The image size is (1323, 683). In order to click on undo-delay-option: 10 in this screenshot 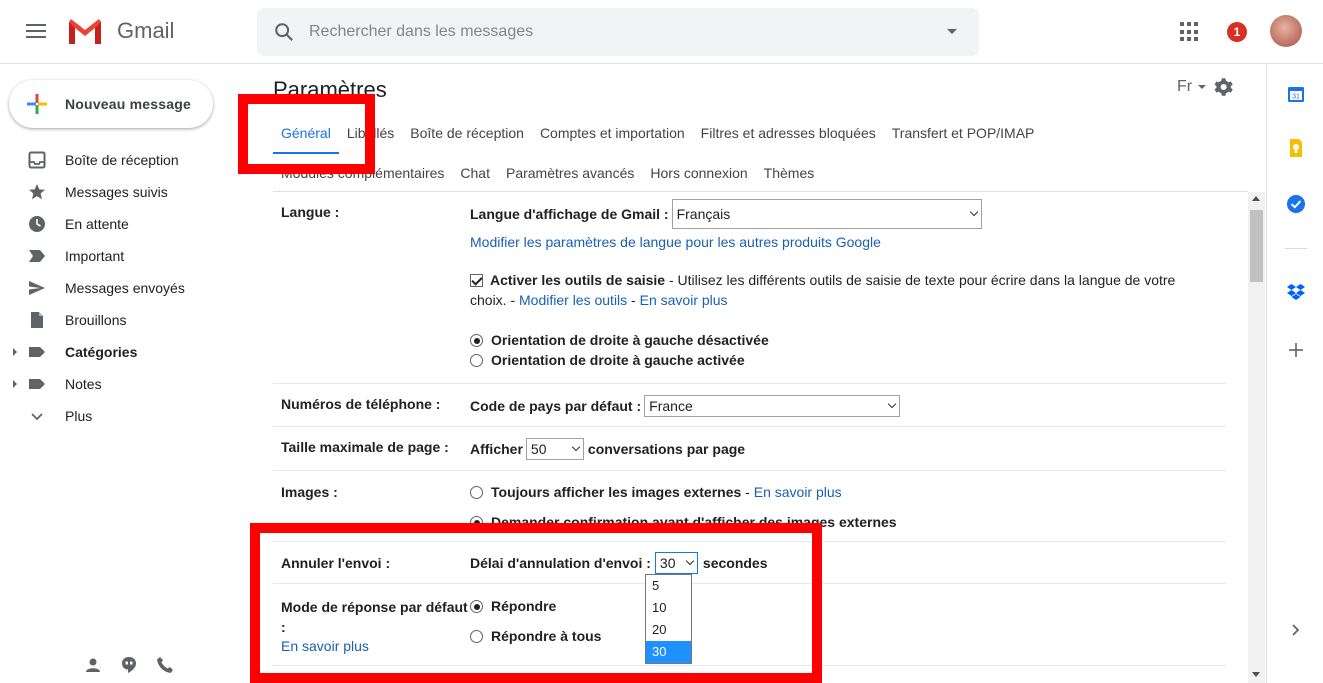, I will do `click(668, 608)`.